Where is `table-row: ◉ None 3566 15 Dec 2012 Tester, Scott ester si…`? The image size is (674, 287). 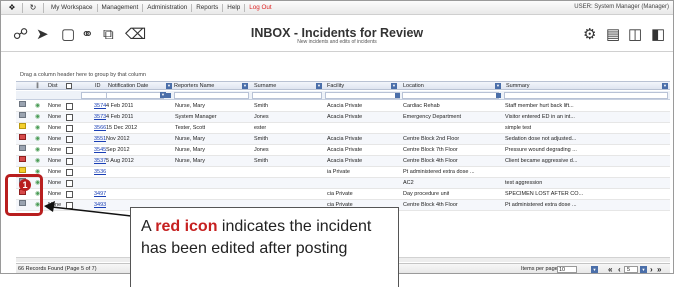
table-row: ◉ None 3566 15 Dec 2012 Tester, Scott ester si… is located at coordinates (343, 128).